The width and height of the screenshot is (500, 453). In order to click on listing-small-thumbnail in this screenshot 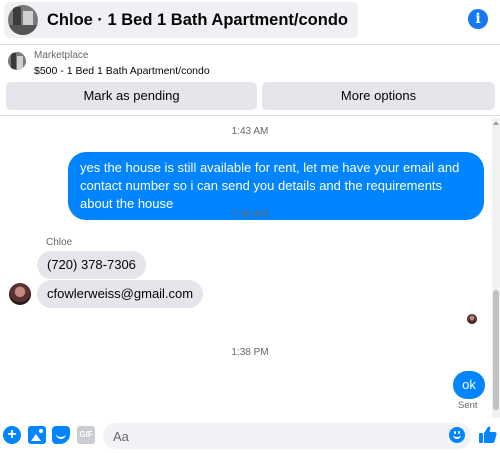, I will do `click(17, 61)`.